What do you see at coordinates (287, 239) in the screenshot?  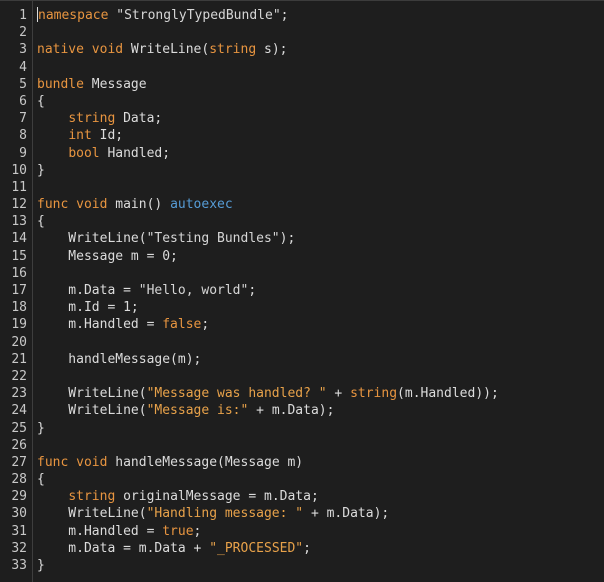 I see `code-token: );` at bounding box center [287, 239].